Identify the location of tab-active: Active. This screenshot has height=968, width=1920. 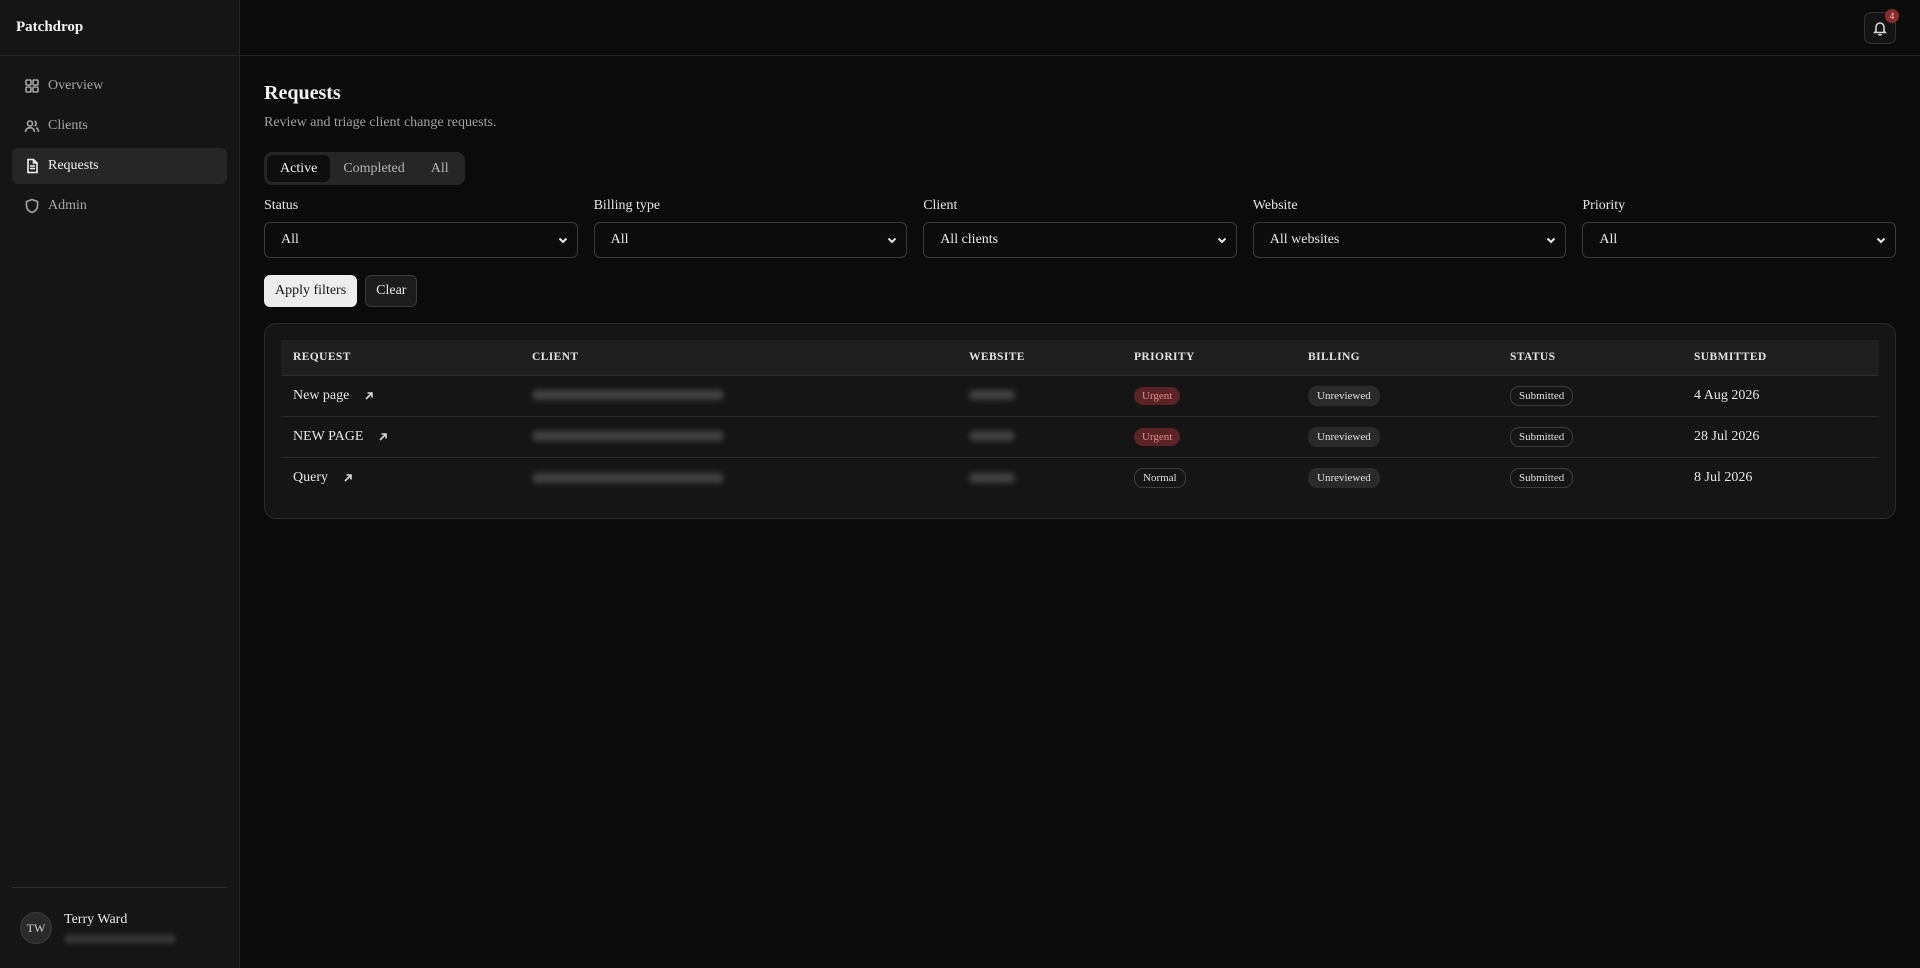
(299, 168).